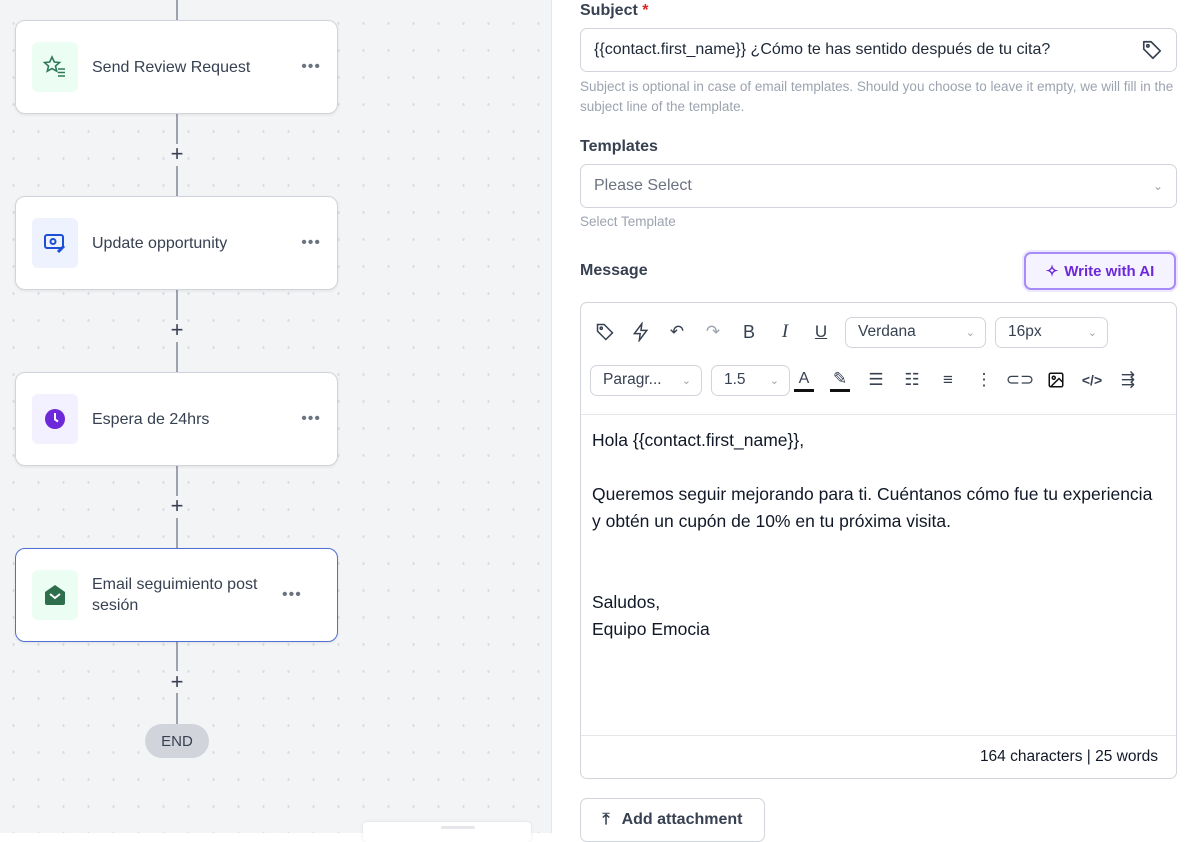 The height and width of the screenshot is (842, 1200). I want to click on sparkle-icon: ✧, so click(1052, 271).